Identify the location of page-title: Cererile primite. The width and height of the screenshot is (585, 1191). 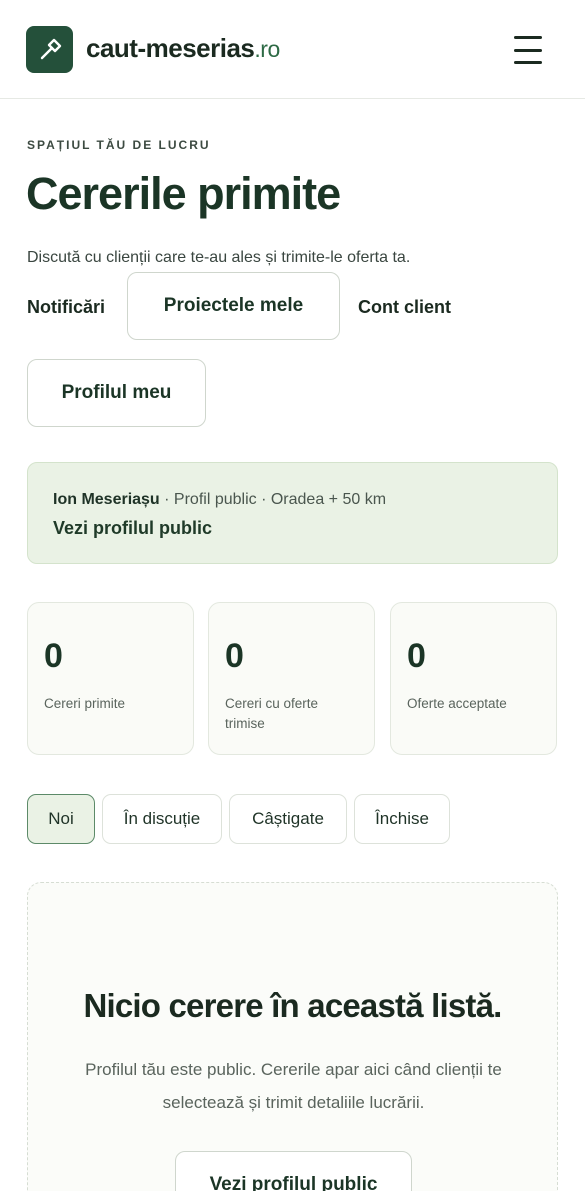
(183, 193).